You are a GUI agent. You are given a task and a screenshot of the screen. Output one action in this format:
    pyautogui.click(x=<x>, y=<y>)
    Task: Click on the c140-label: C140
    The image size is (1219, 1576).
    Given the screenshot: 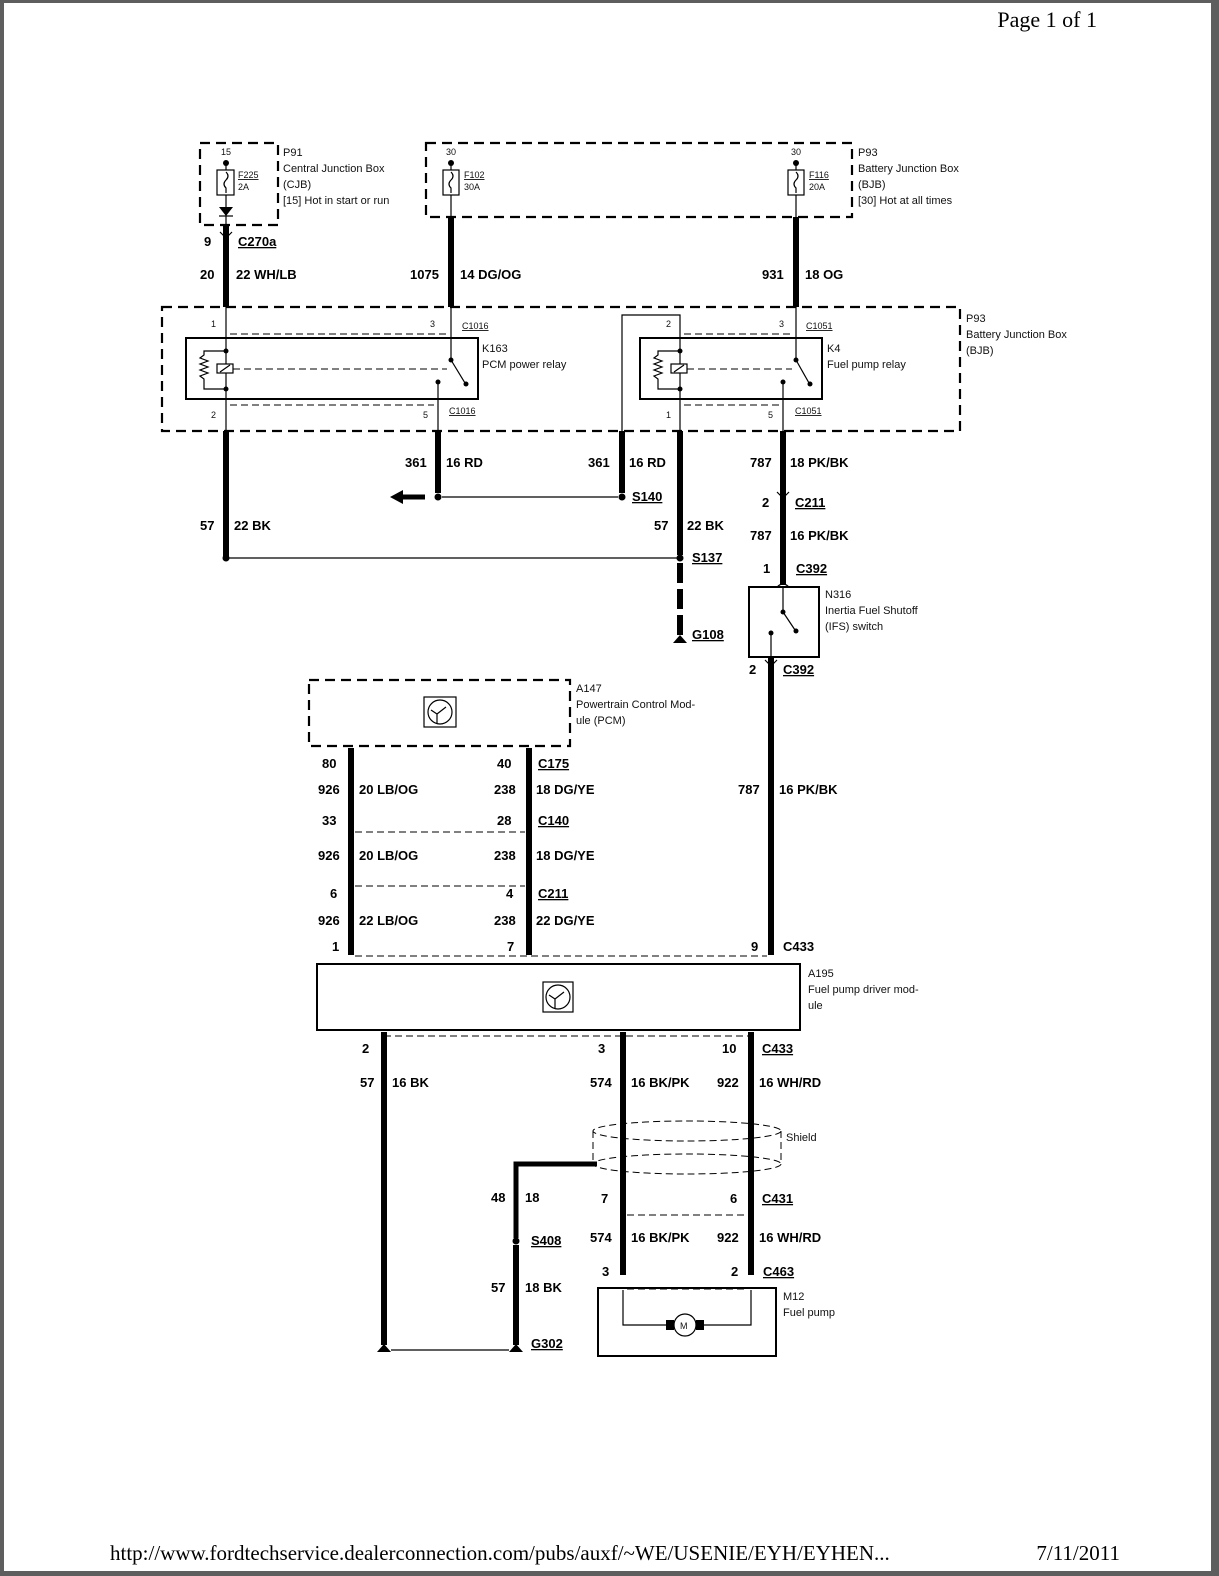 What is the action you would take?
    pyautogui.click(x=553, y=820)
    